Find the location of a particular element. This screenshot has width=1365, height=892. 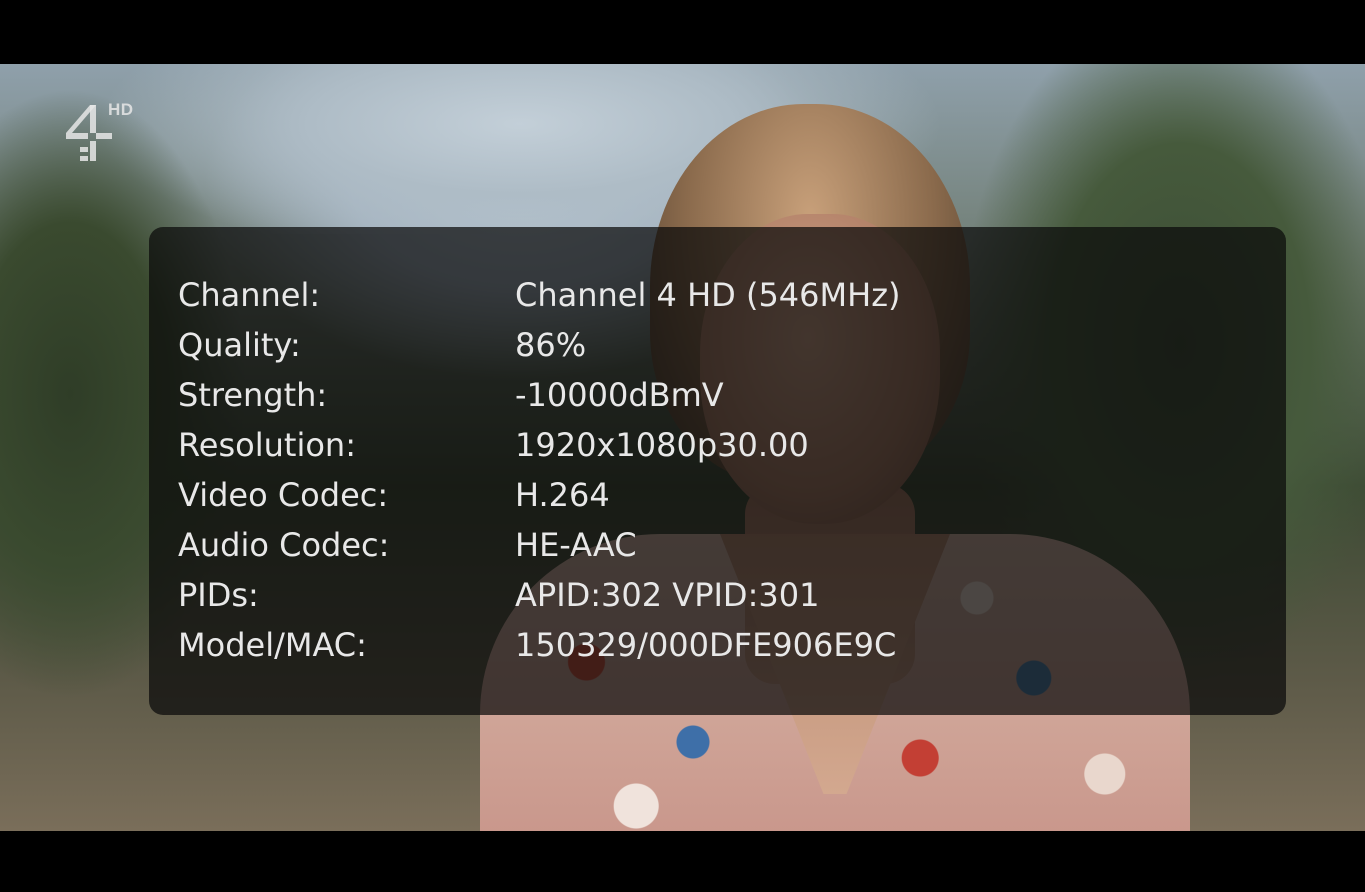

hd-badge: HD is located at coordinates (121, 109).